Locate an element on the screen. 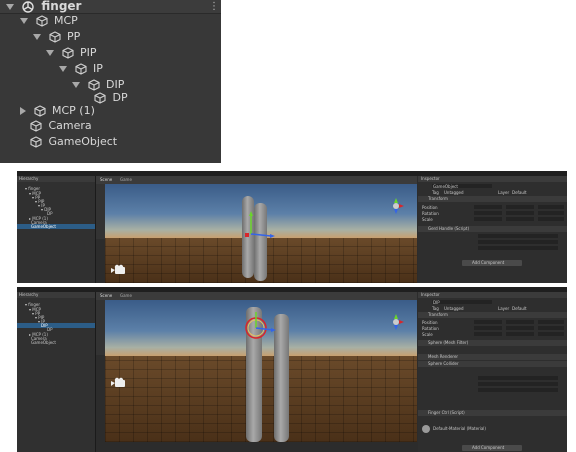 The width and height of the screenshot is (576, 452). component-header: Gerd Handle (Script) is located at coordinates (492, 229).